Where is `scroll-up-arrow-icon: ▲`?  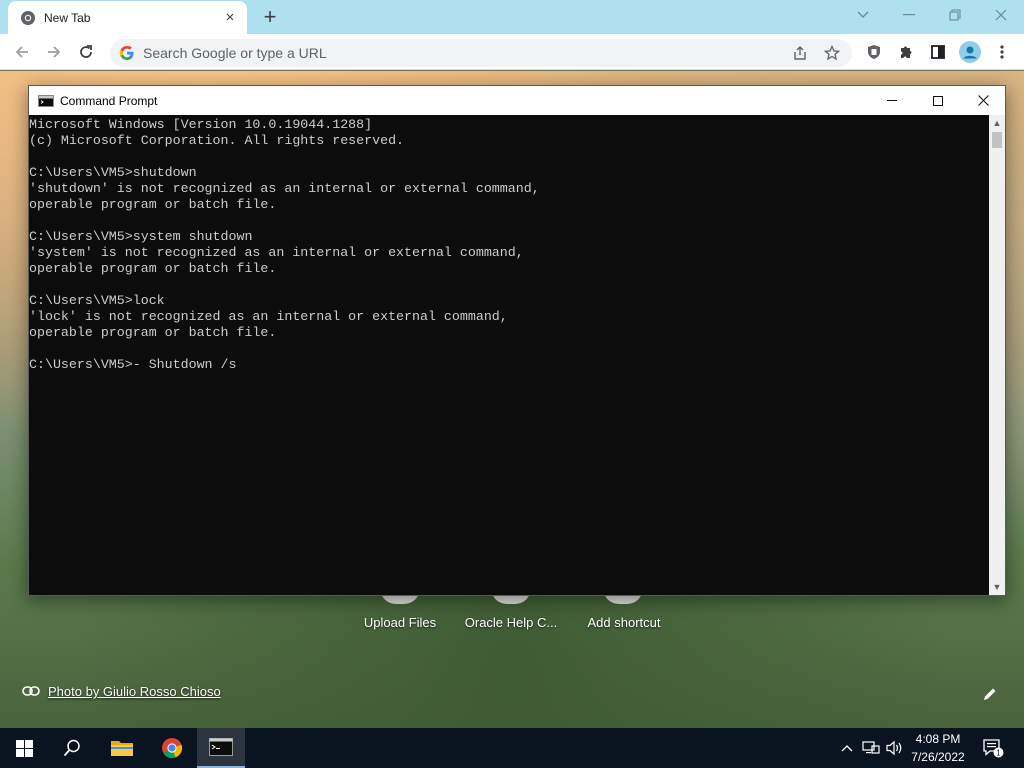
scroll-up-arrow-icon: ▲ is located at coordinates (997, 123).